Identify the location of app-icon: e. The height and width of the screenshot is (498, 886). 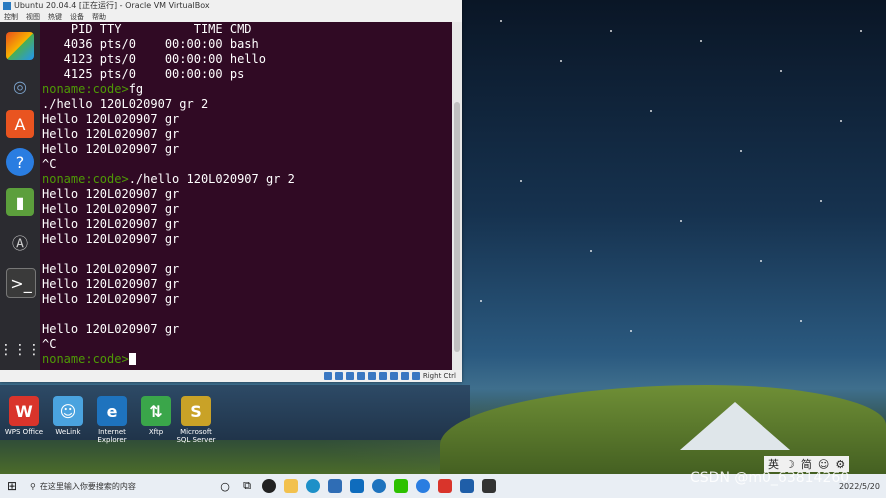
(112, 411).